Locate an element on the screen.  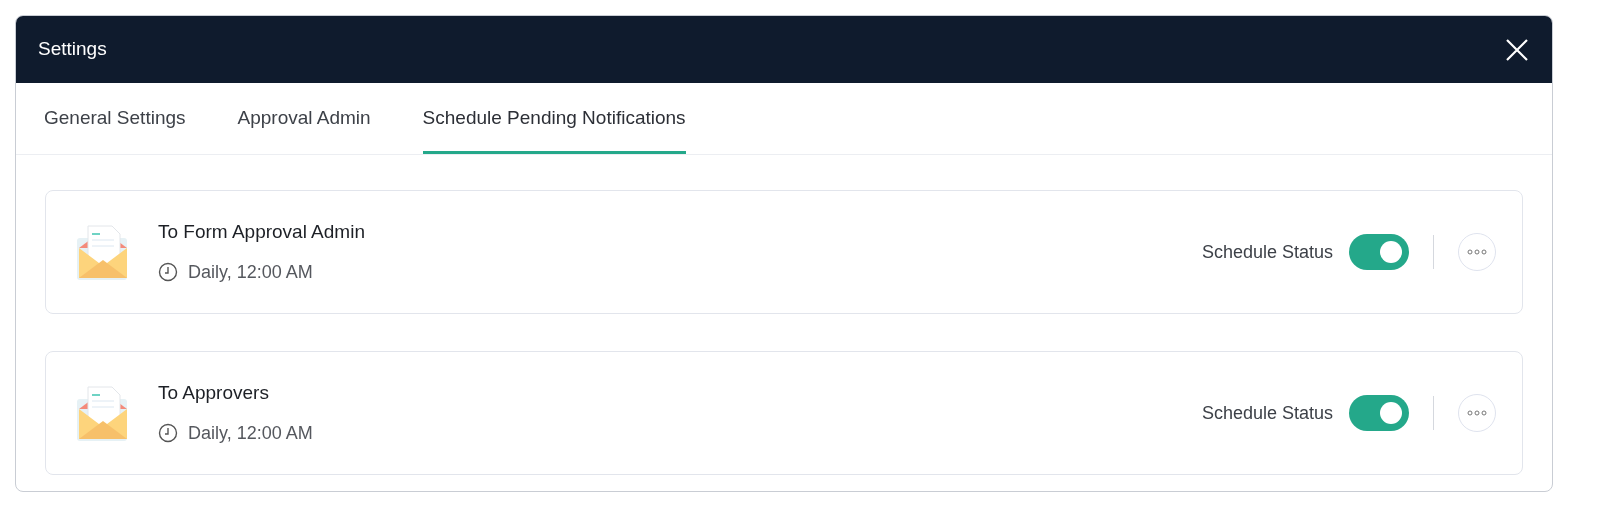
tab: Approval Admin is located at coordinates (304, 118).